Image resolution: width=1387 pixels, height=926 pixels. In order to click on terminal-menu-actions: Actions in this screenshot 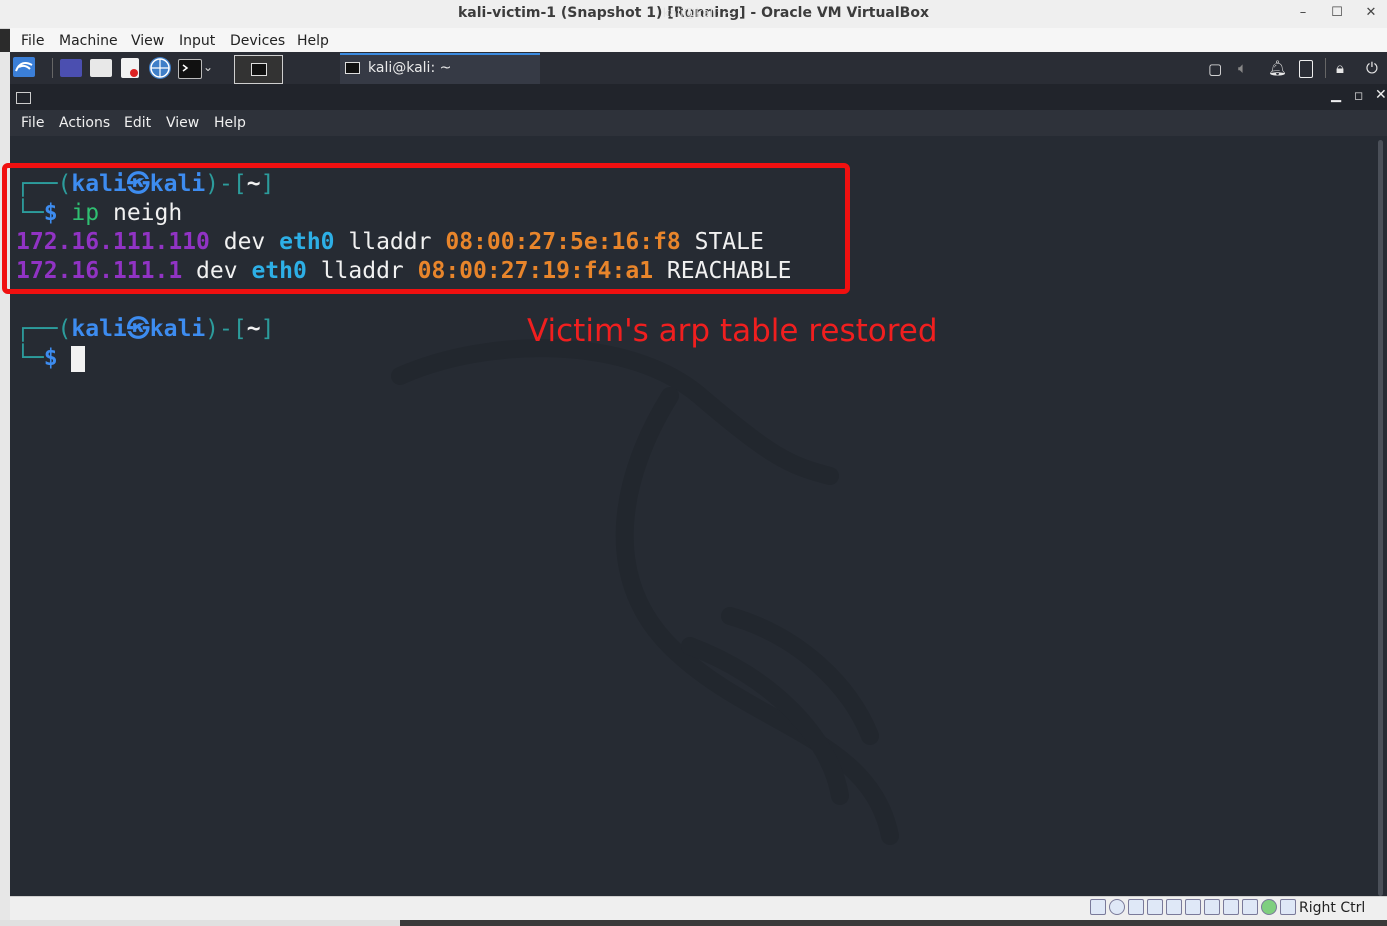, I will do `click(84, 123)`.